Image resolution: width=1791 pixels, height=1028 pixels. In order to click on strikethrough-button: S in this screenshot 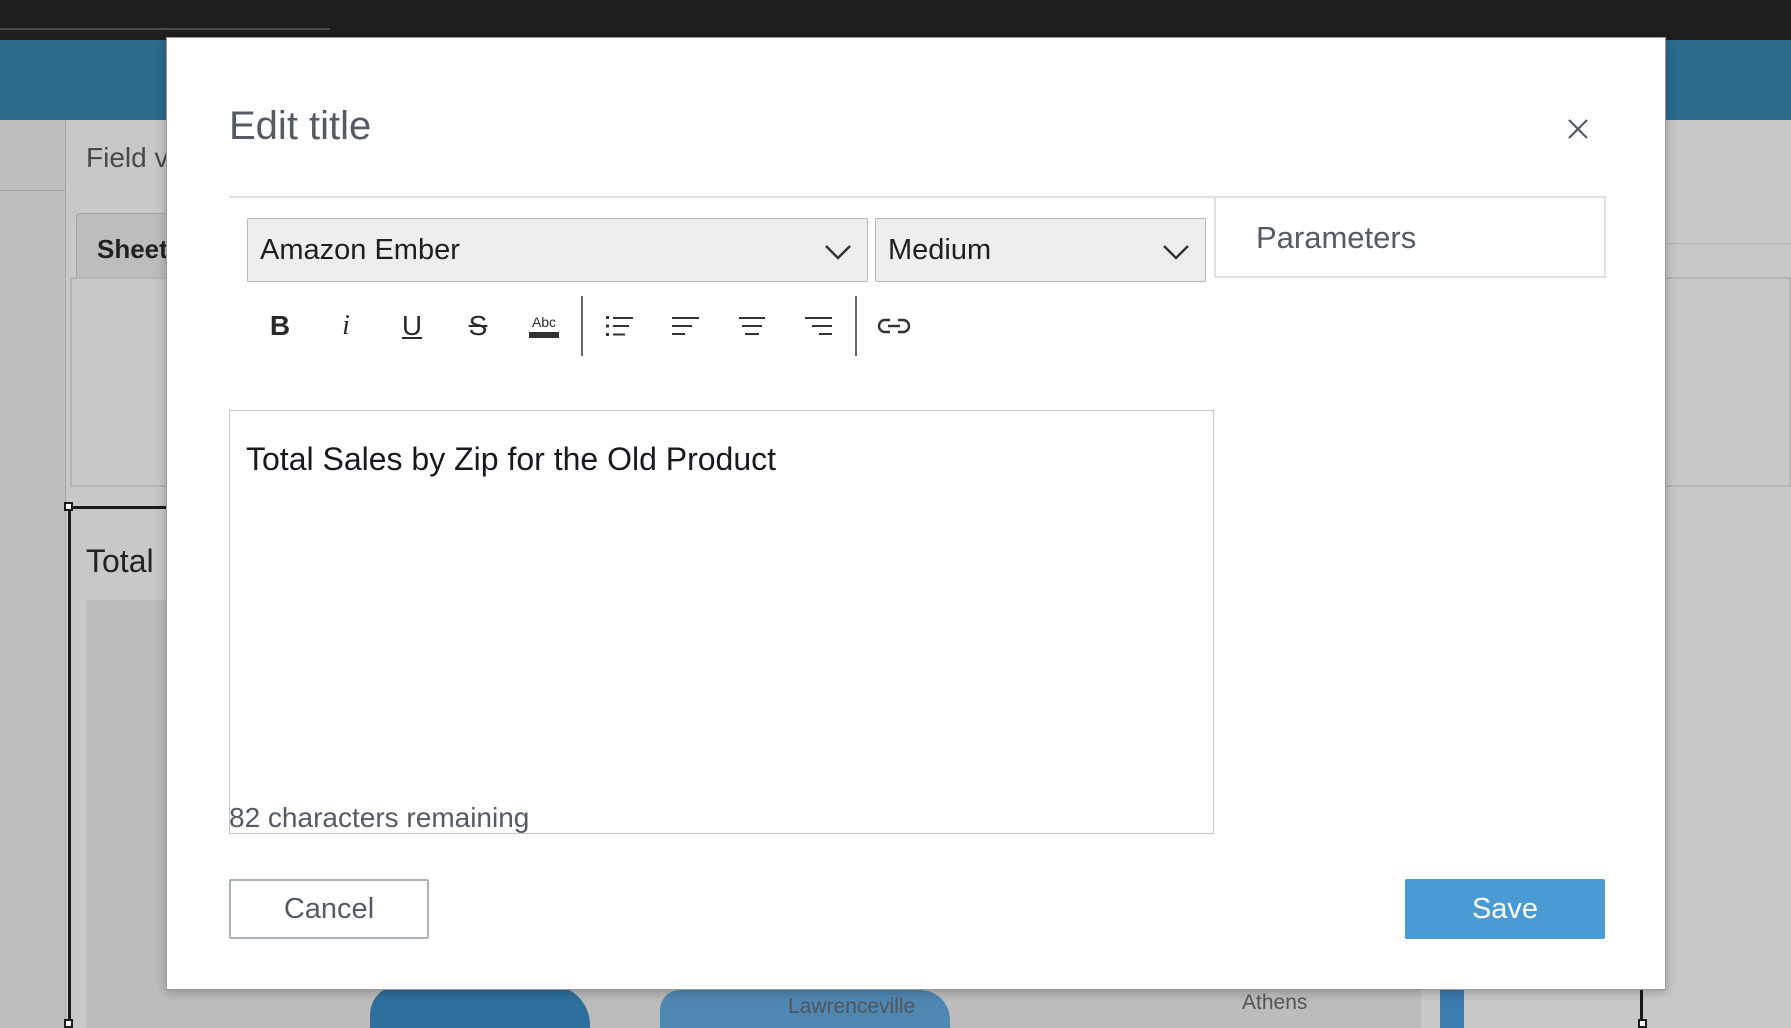, I will do `click(478, 326)`.